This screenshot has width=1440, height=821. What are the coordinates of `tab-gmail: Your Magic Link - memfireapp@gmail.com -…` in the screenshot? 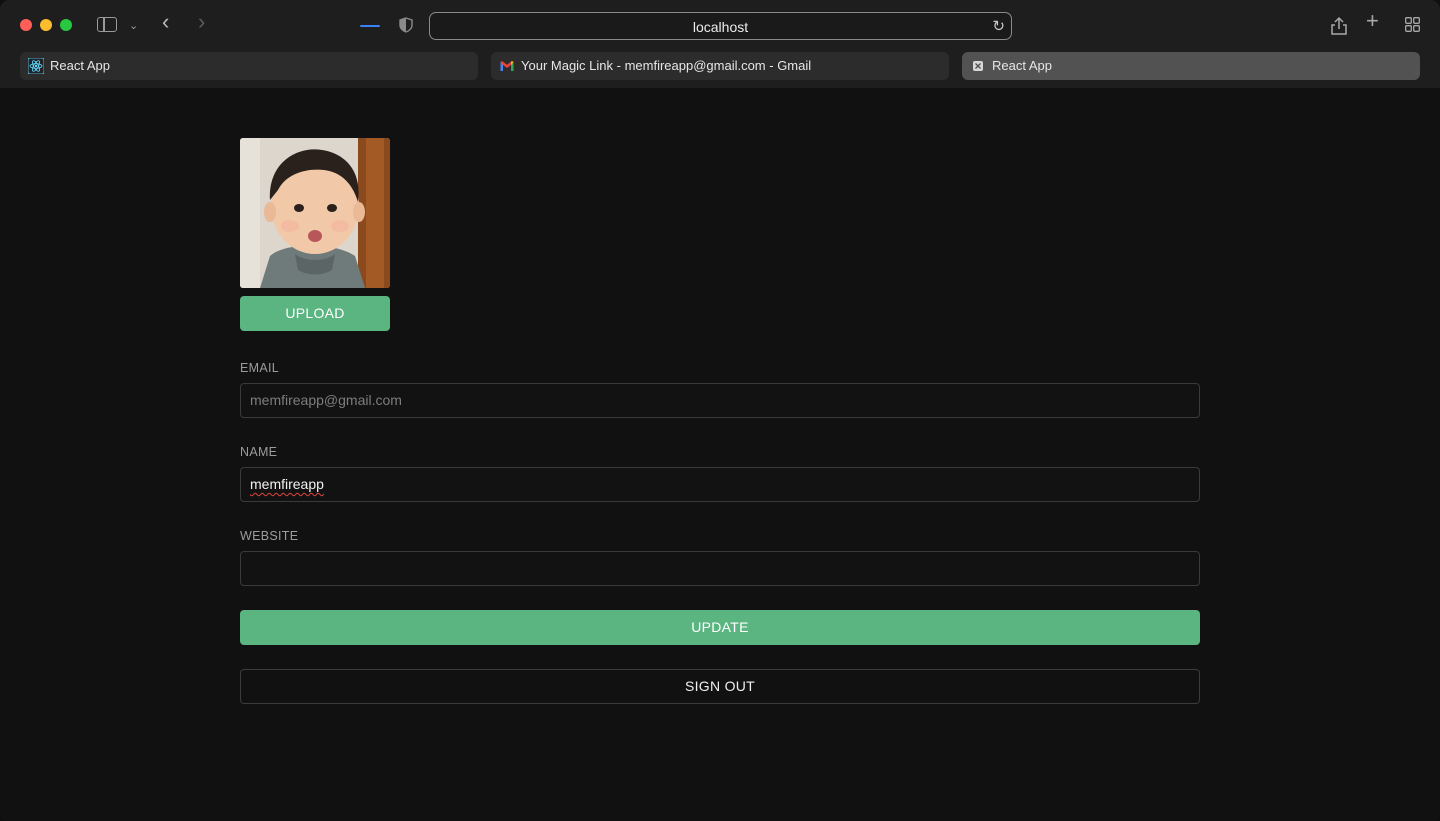 It's located at (720, 66).